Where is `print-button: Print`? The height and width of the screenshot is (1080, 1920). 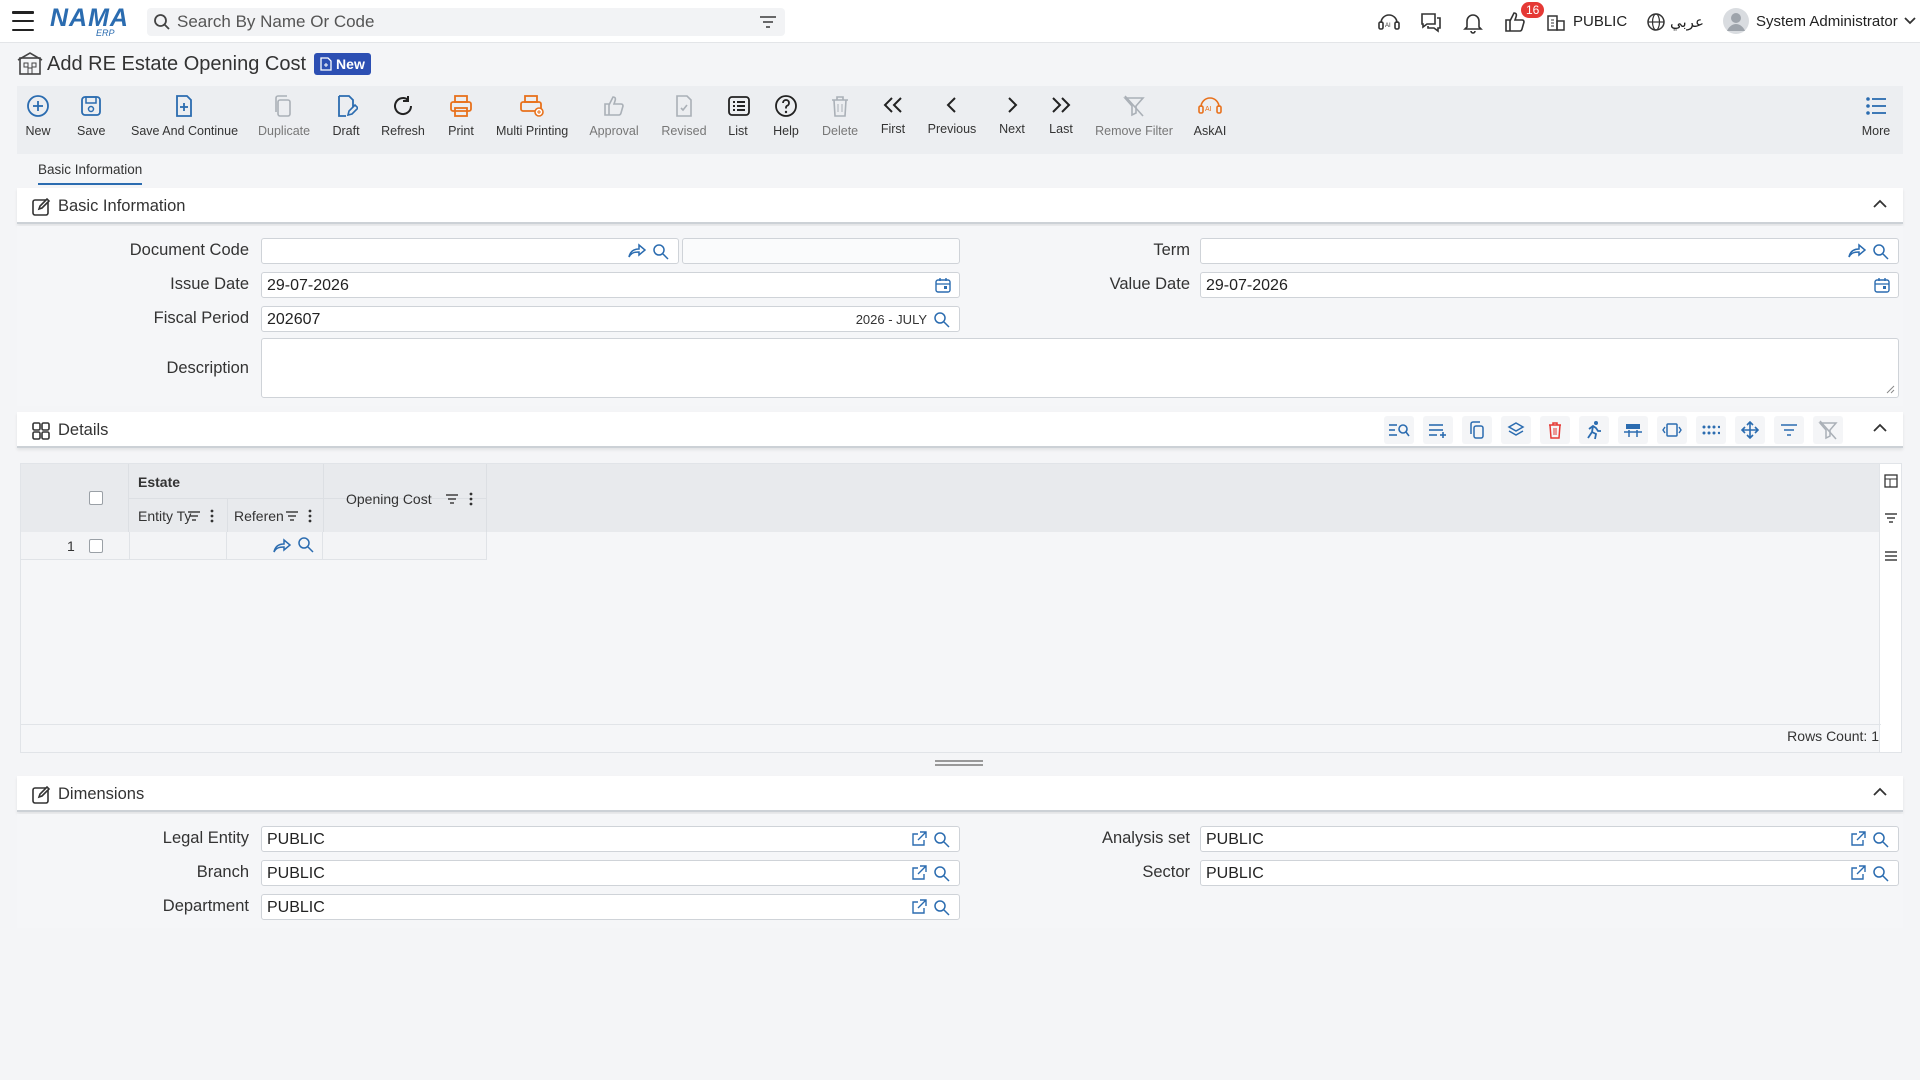 print-button: Print is located at coordinates (461, 116).